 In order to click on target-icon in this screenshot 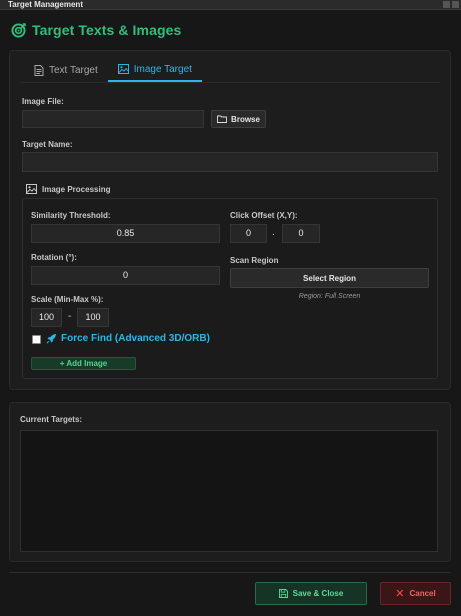, I will do `click(18, 30)`.